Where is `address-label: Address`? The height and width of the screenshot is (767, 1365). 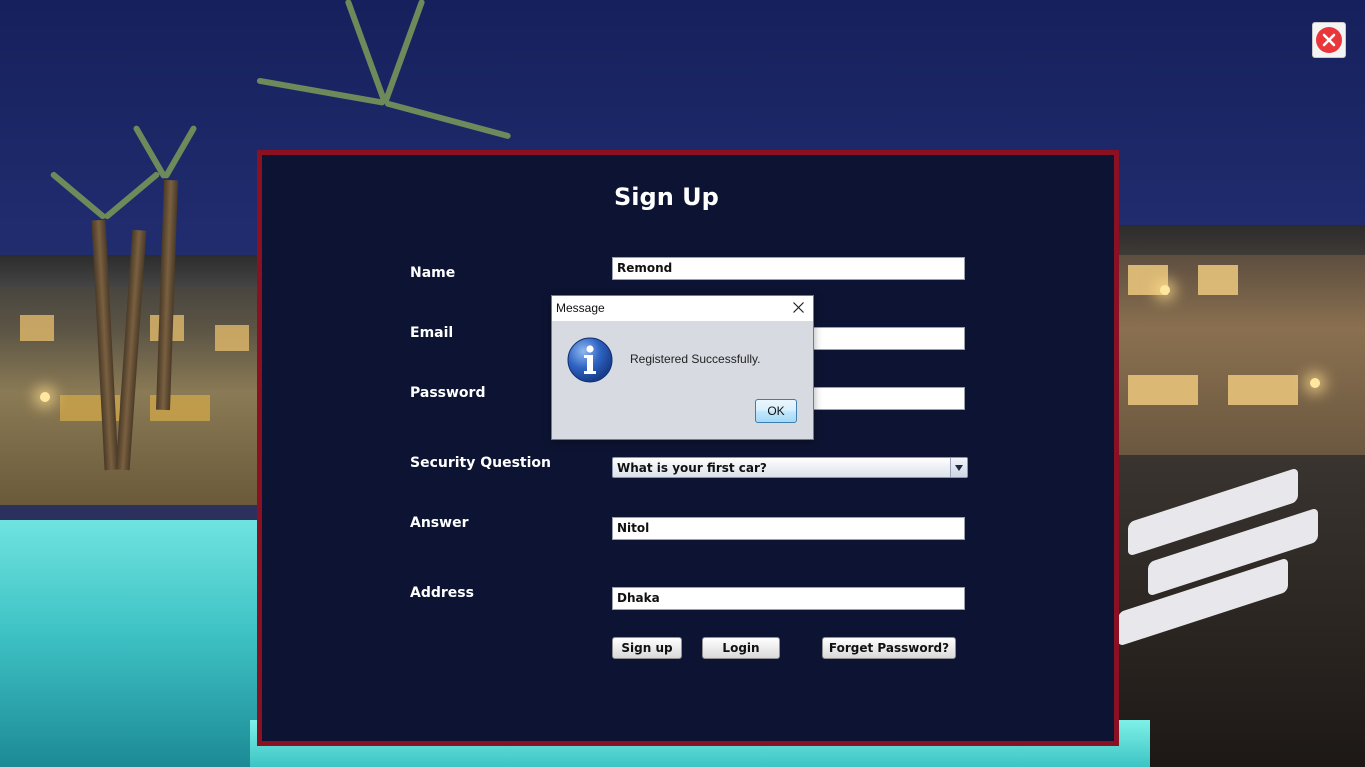
address-label: Address is located at coordinates (442, 593).